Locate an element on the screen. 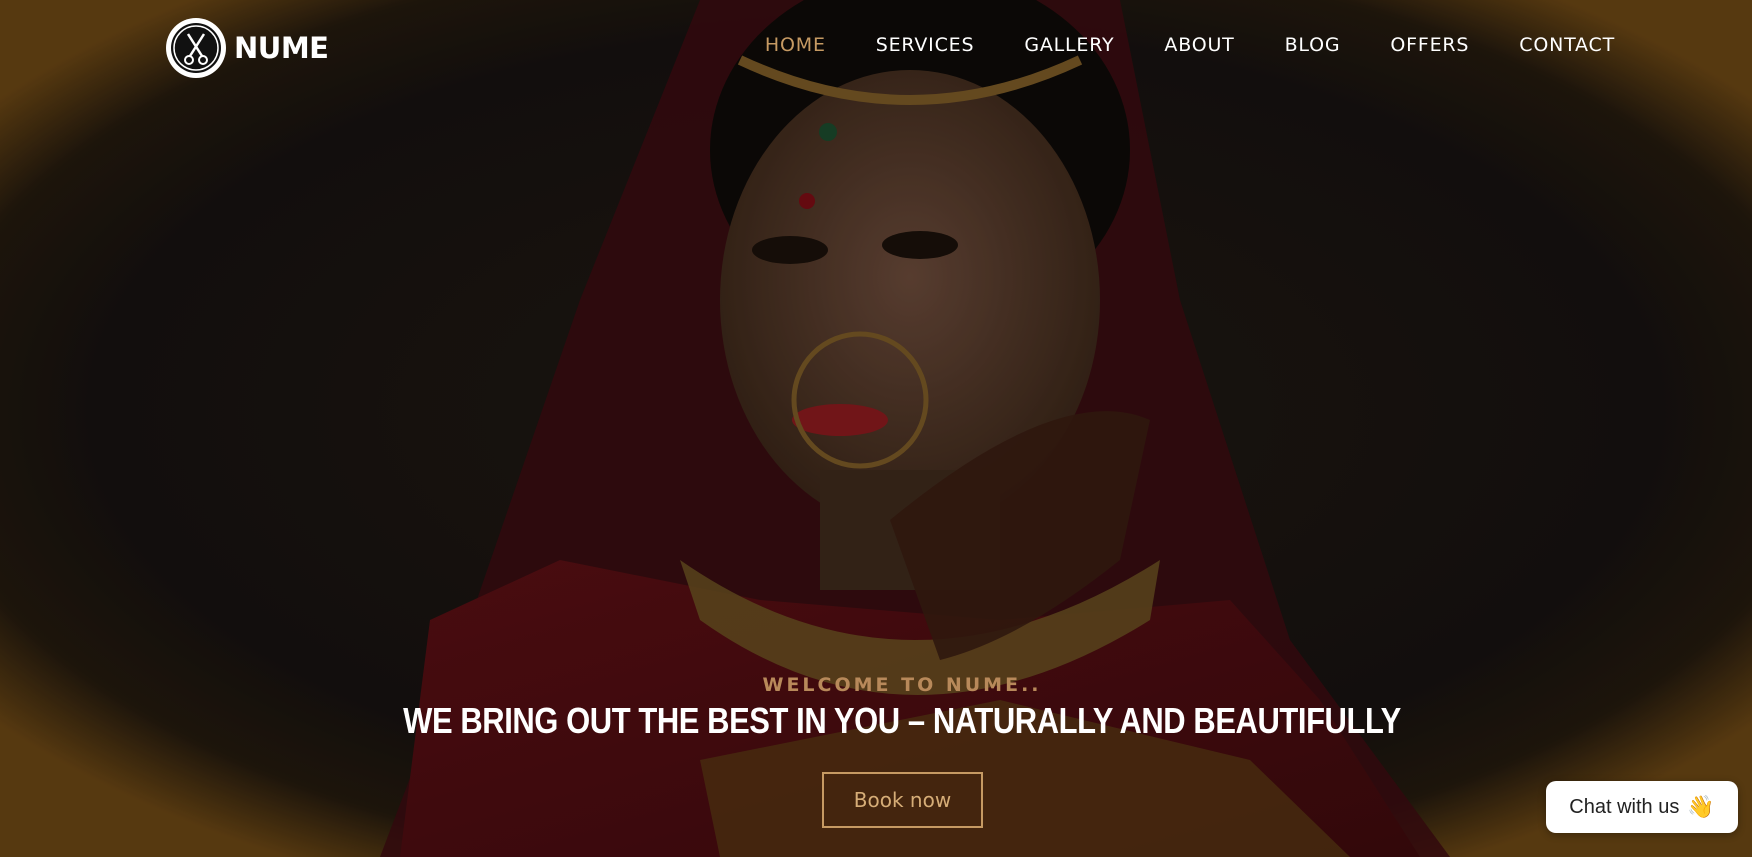 This screenshot has height=857, width=1752. book-now-button: Book now is located at coordinates (902, 800).